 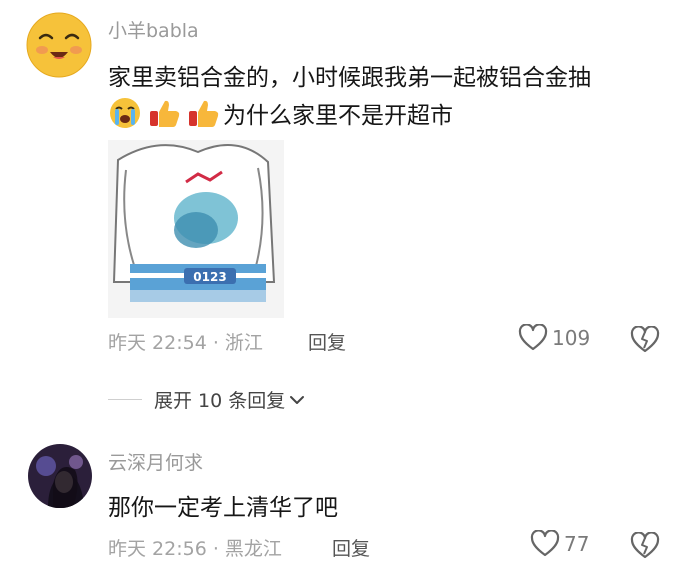 I want to click on crying-face-icon, so click(x=125, y=113).